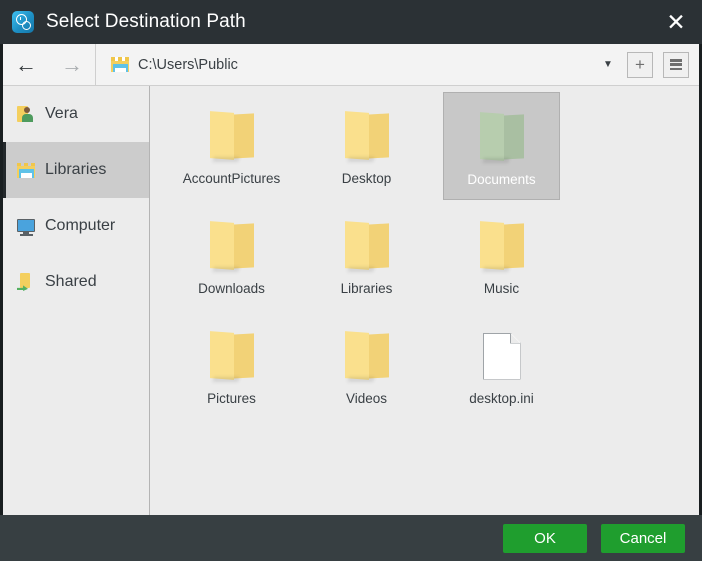  Describe the element at coordinates (26, 64) in the screenshot. I see `back-button: ←` at that location.